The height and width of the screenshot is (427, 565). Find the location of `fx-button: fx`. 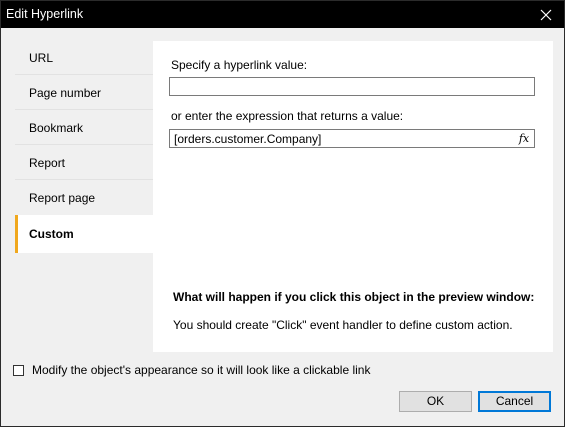

fx-button: fx is located at coordinates (524, 139).